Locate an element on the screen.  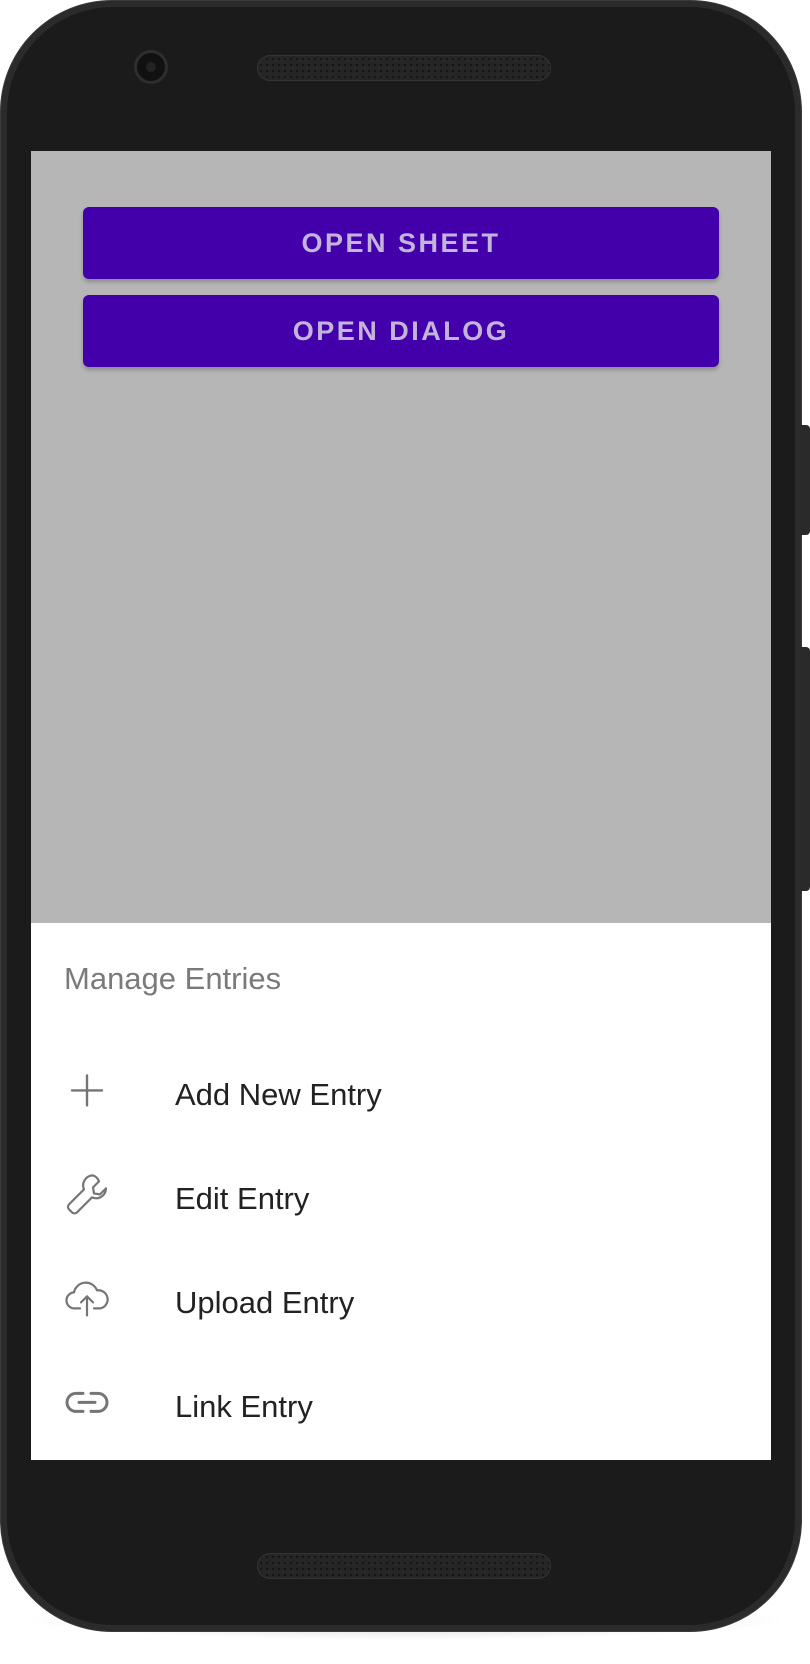
volume-button is located at coordinates (805, 769).